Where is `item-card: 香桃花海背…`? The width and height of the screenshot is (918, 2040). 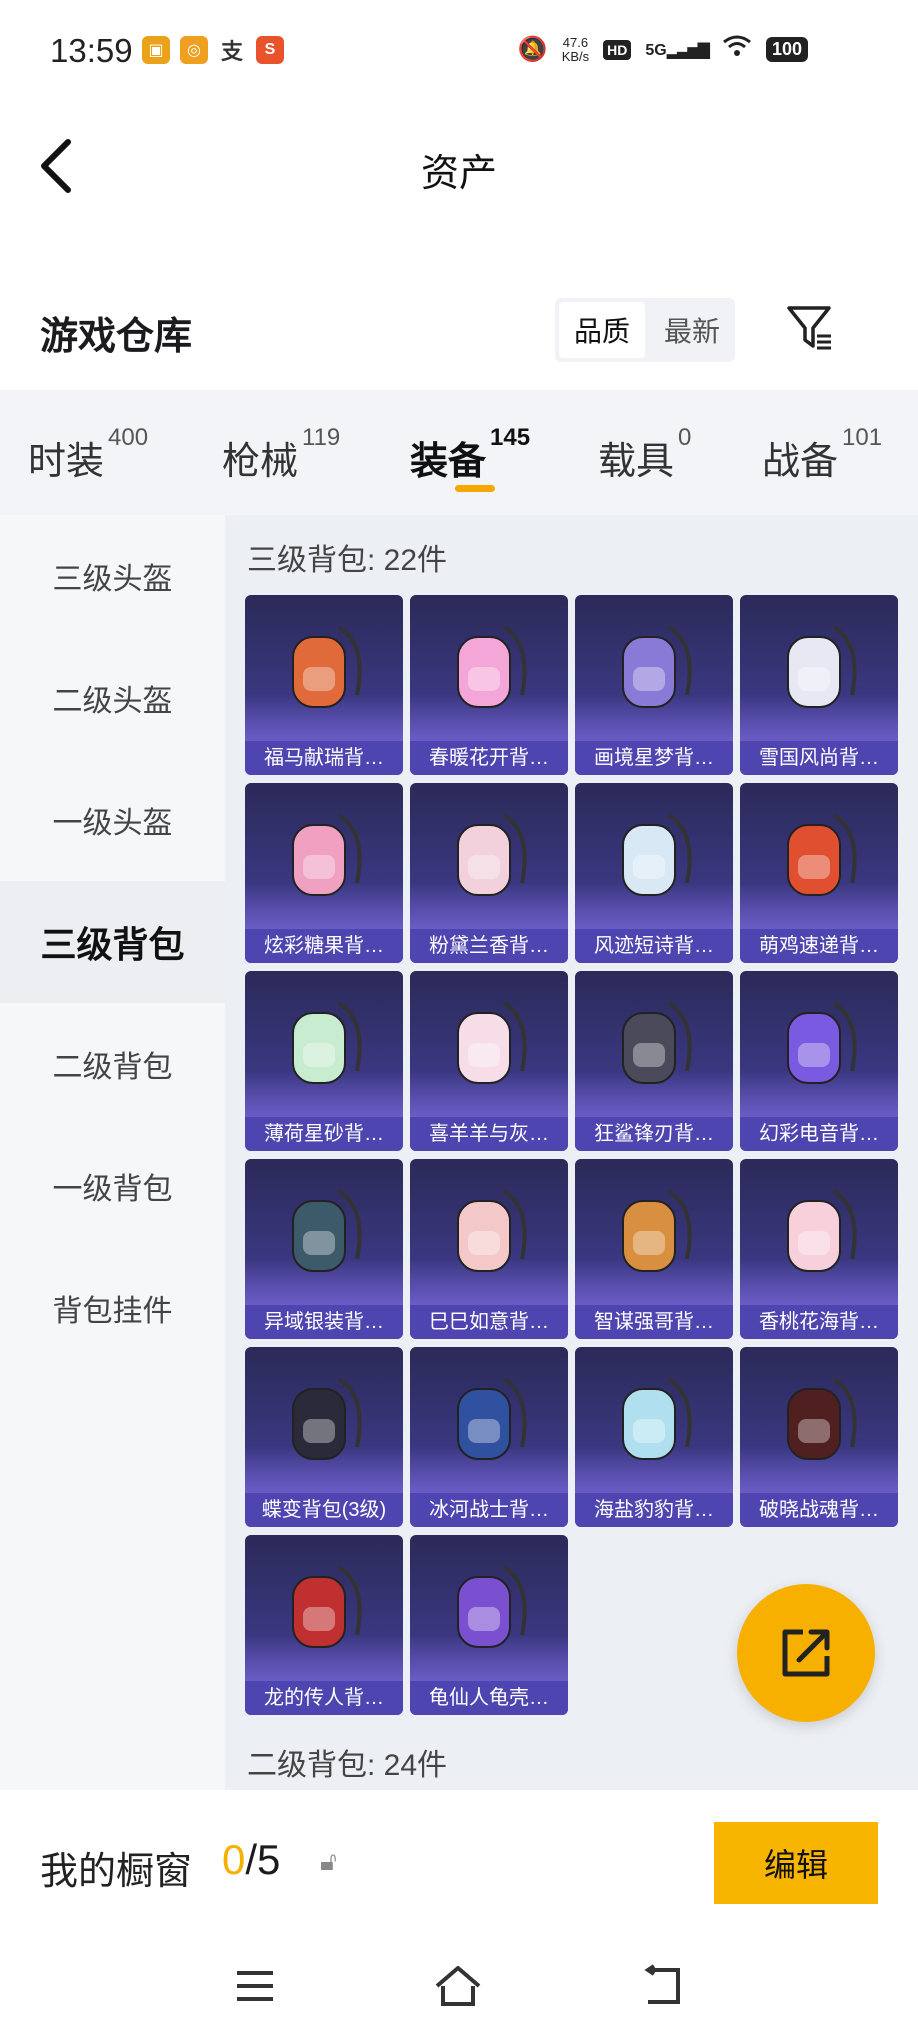
item-card: 香桃花海背… is located at coordinates (819, 1249).